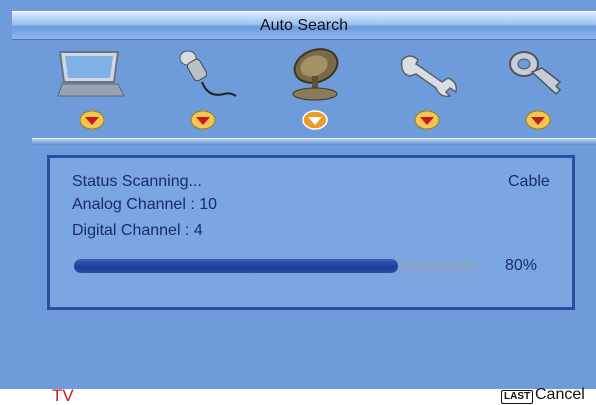 The image size is (596, 405). What do you see at coordinates (538, 74) in the screenshot?
I see `key-icon` at bounding box center [538, 74].